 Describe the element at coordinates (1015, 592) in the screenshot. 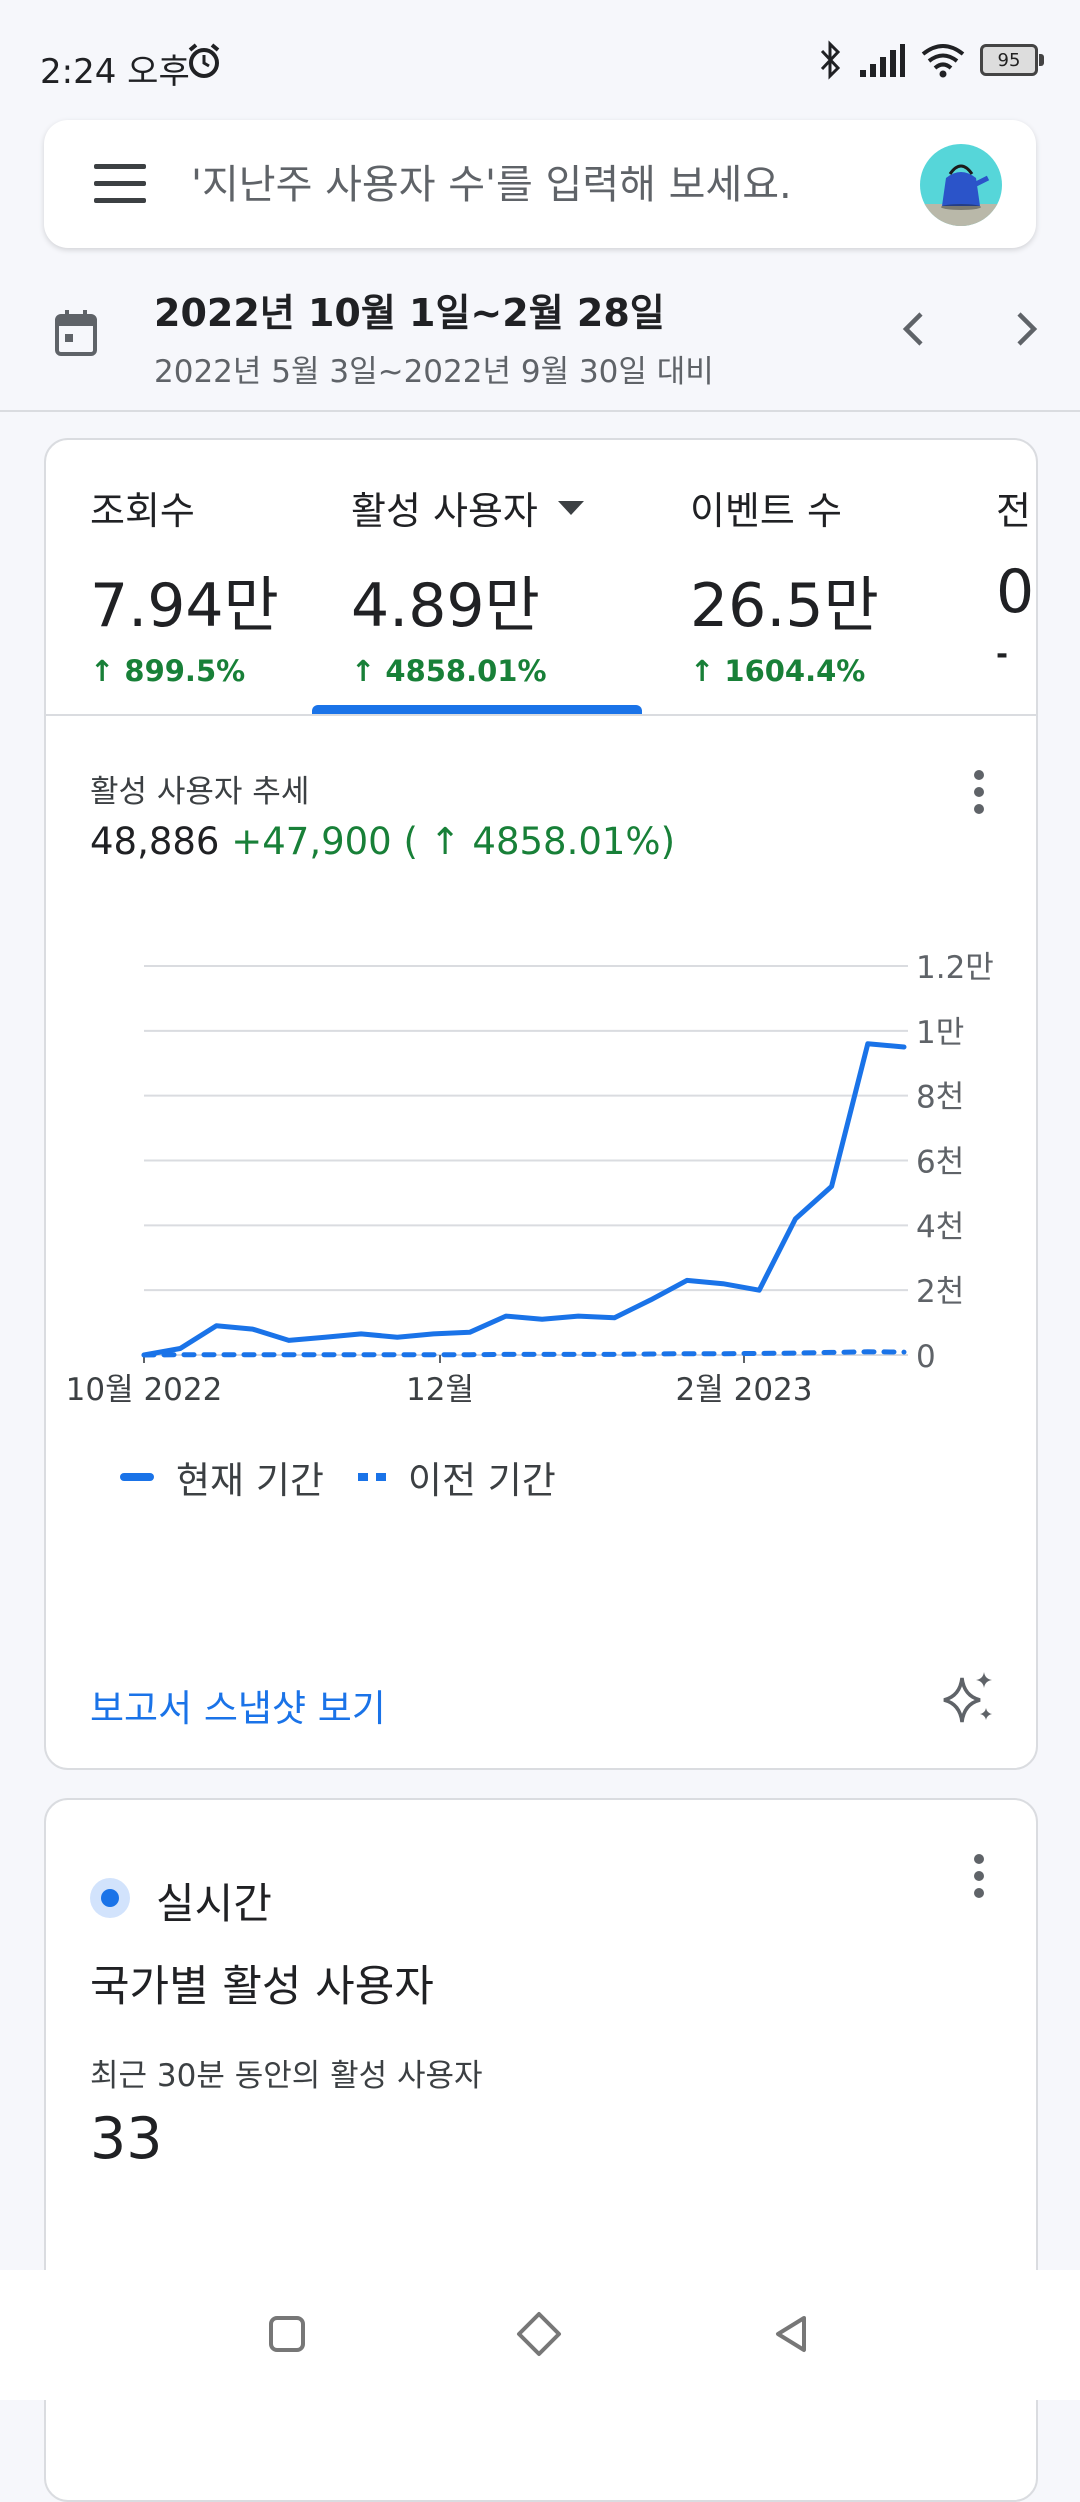

I see `metric-value: 0` at that location.